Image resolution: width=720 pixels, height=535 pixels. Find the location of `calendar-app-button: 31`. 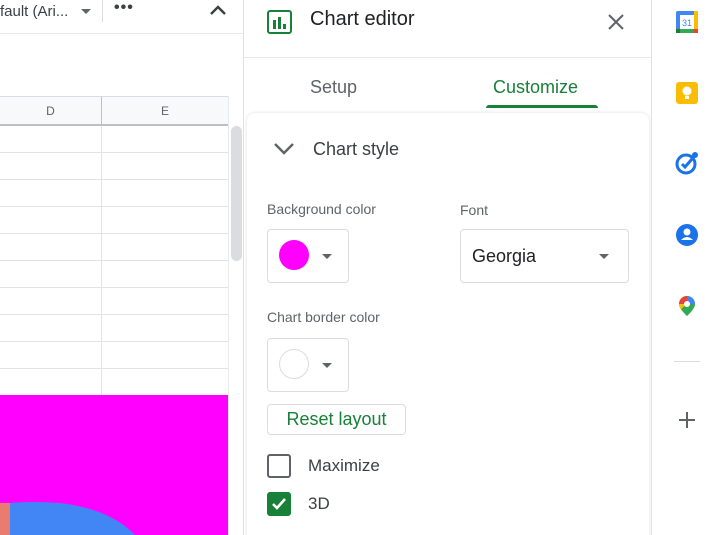

calendar-app-button: 31 is located at coordinates (687, 22).